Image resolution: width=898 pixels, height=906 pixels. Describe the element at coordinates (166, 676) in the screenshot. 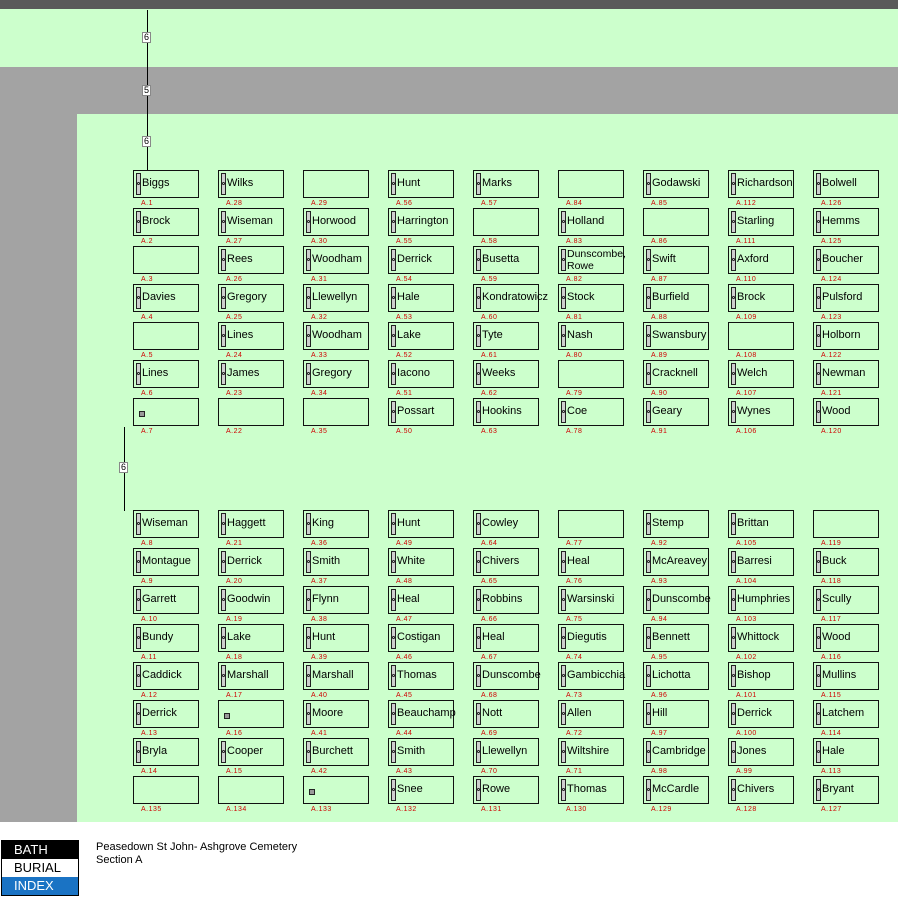

I see `grave-plot: Caddick` at that location.